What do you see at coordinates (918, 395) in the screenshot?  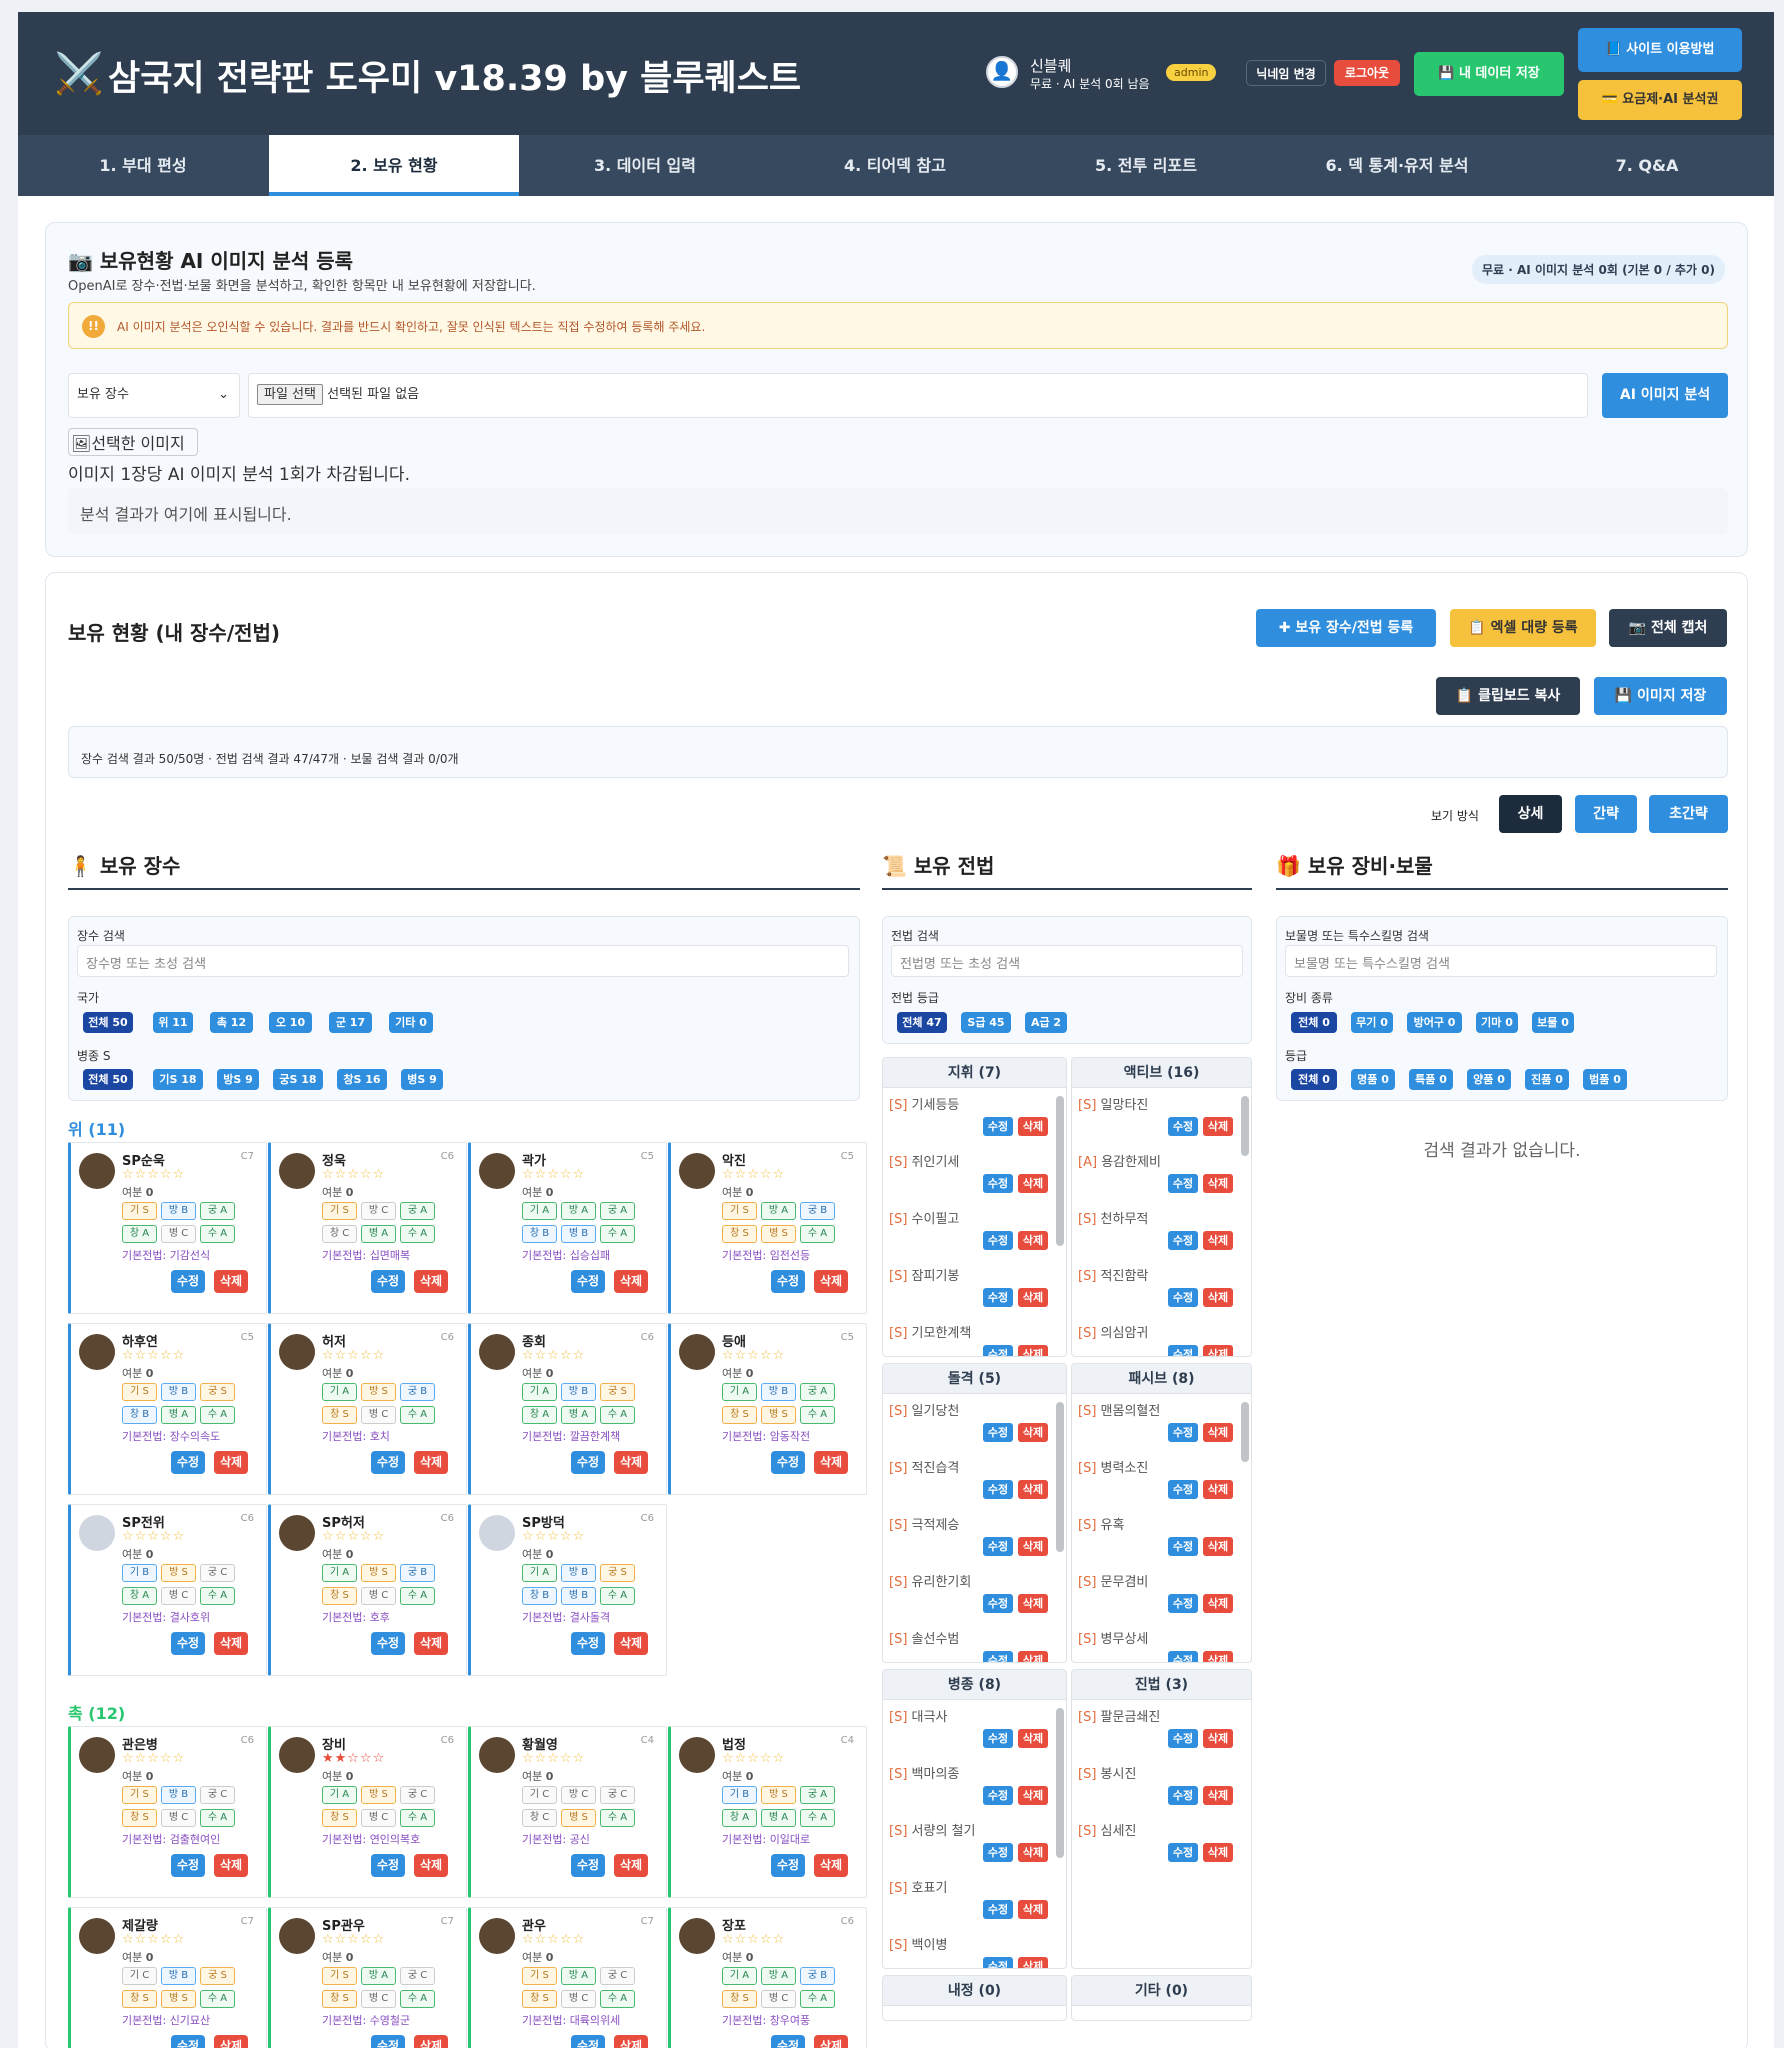 I see `file-input: 파일 선택 선택된 파일 없음` at bounding box center [918, 395].